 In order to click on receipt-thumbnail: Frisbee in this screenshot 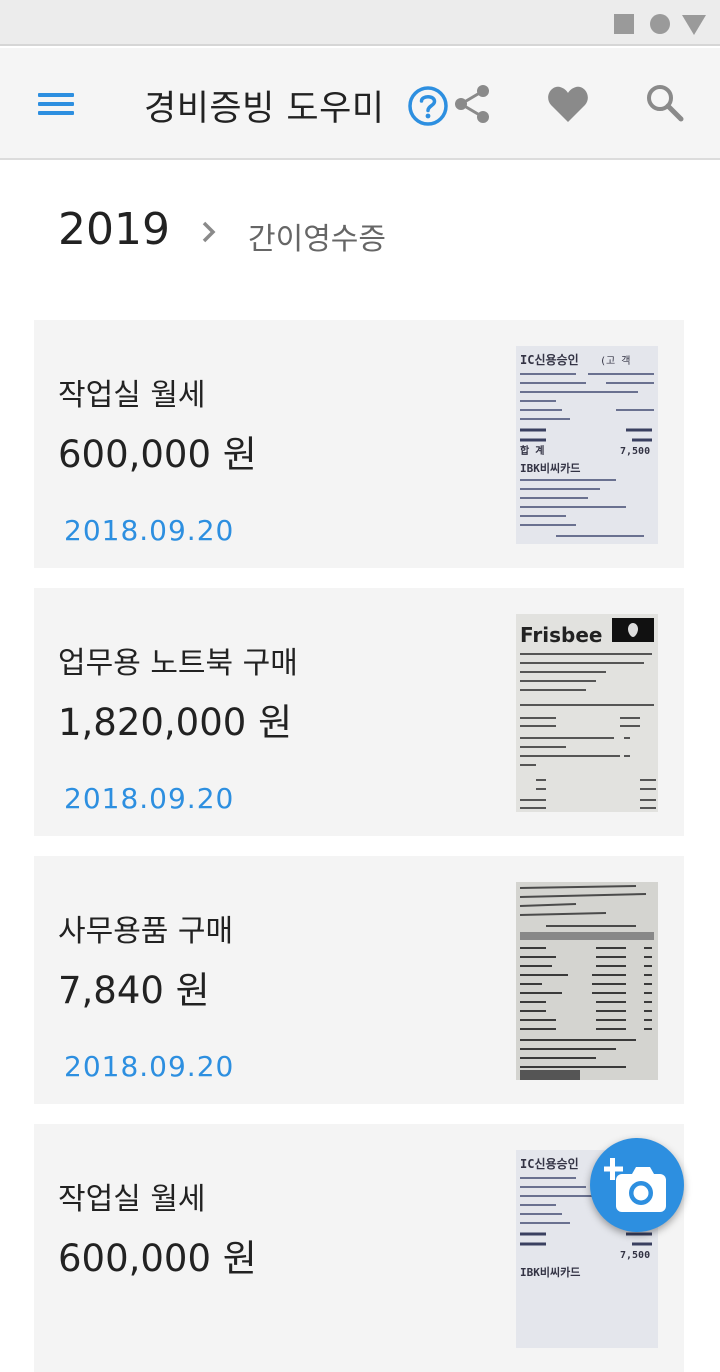, I will do `click(587, 713)`.